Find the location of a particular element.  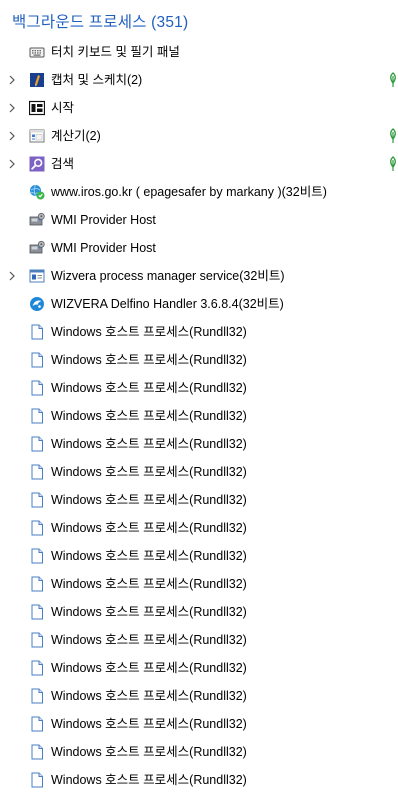

process-name: 계산기(2) is located at coordinates (76, 136).